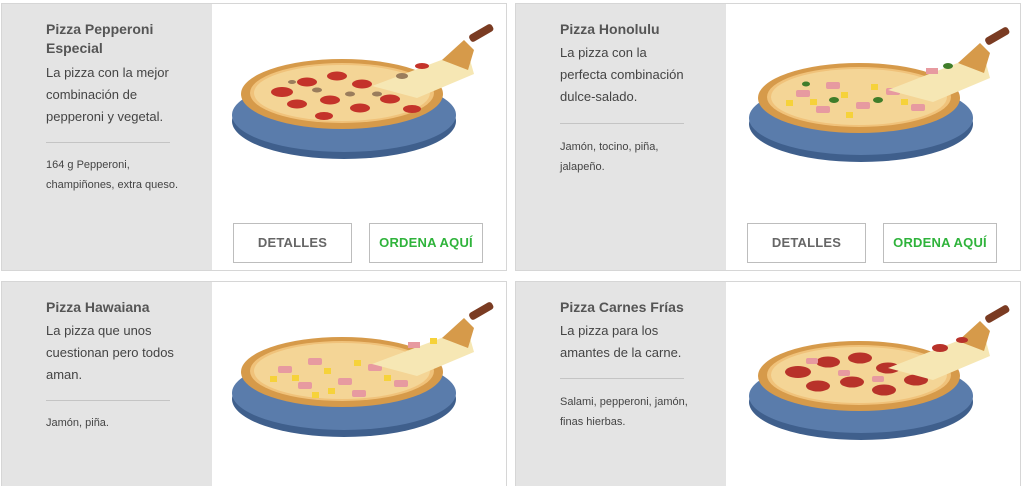  What do you see at coordinates (624, 412) in the screenshot?
I see `pizza-ingredients: Salami, pepperoni, jamón, finas hierbas.` at bounding box center [624, 412].